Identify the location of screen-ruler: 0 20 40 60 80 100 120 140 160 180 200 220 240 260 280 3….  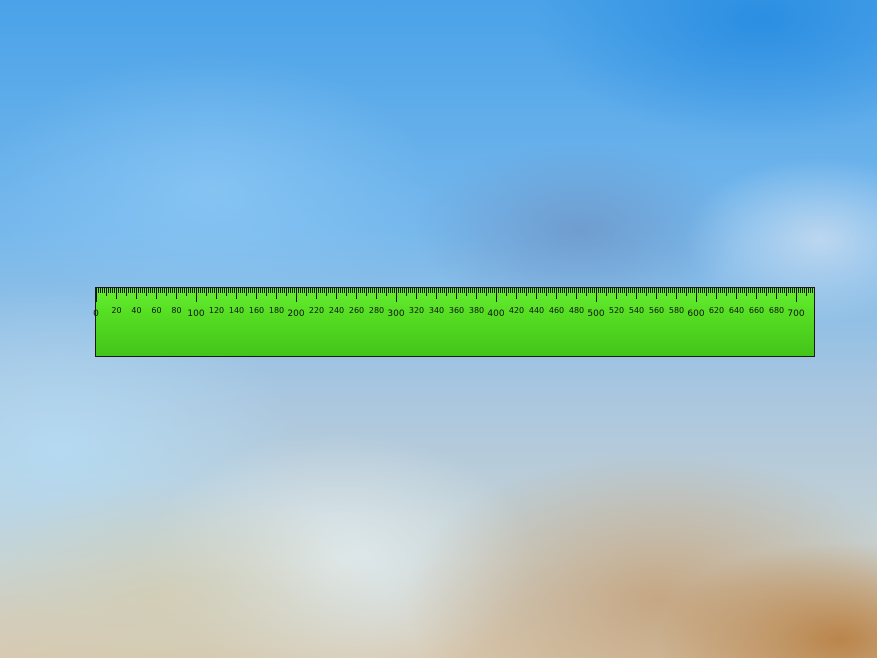
(454, 322).